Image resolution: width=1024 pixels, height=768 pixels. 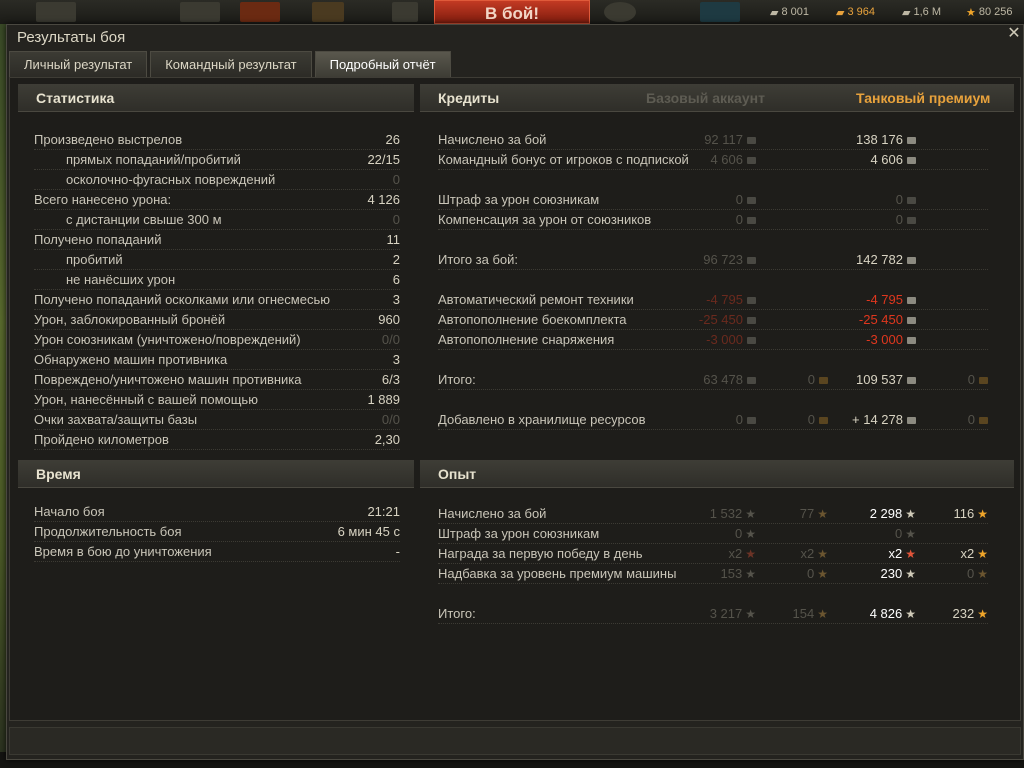 I want to click on credit-row: Автопополнение снаряжения -3 000 -3 000, so click(x=713, y=340).